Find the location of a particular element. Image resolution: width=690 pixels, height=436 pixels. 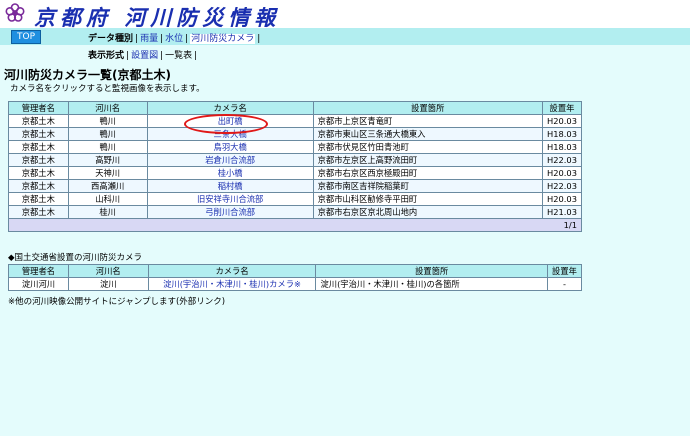

cell-location: 淀川(宇治川・木津川・桂川)の各箇所 is located at coordinates (431, 284).